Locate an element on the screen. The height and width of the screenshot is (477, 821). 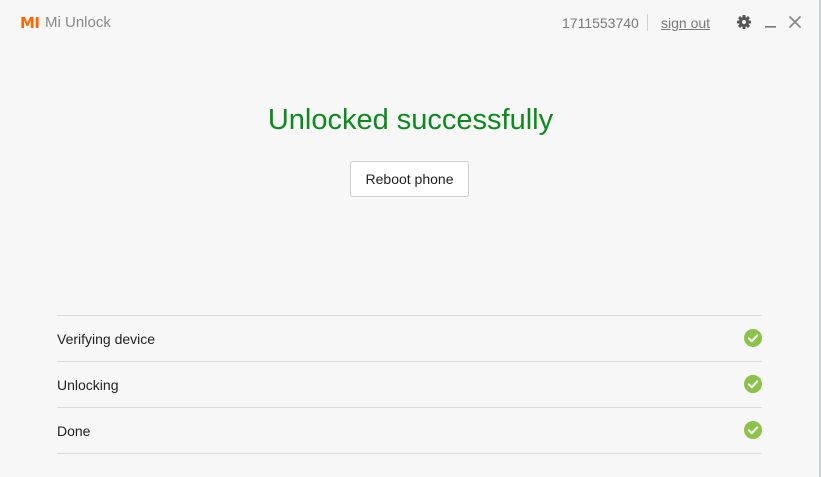
reboot-phone-button: Reboot phone is located at coordinates (409, 179).